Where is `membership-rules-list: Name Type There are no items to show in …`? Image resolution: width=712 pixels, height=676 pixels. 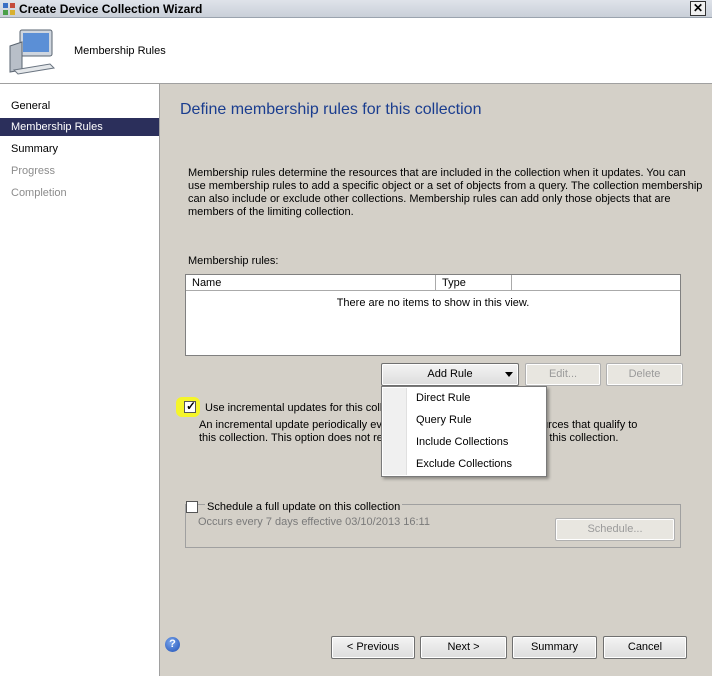 membership-rules-list: Name Type There are no items to show in … is located at coordinates (433, 315).